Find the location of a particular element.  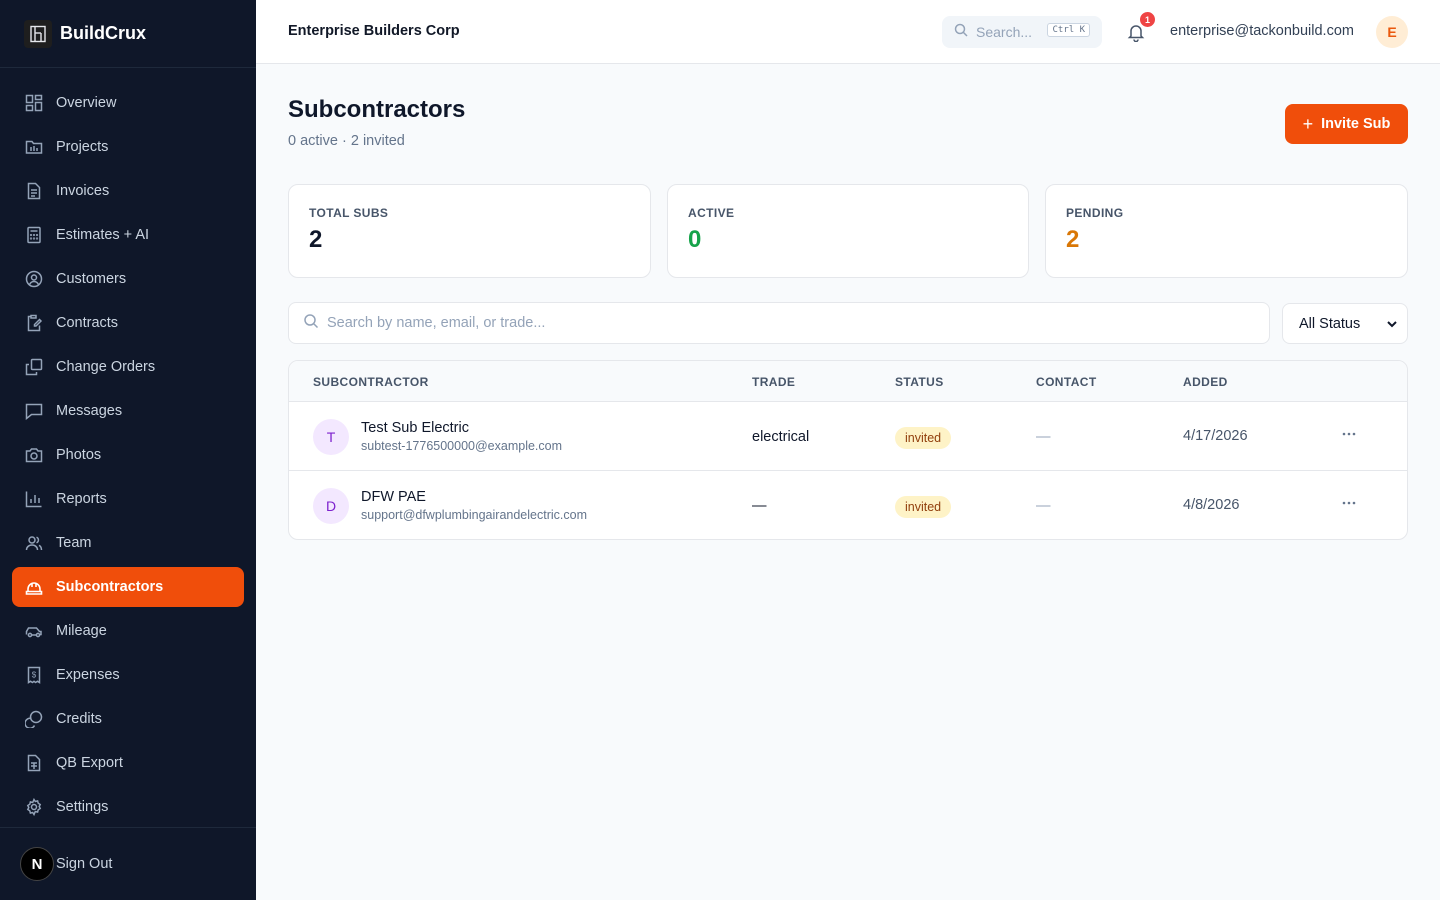

stat-card-active: ACTIVE 0 is located at coordinates (848, 231).